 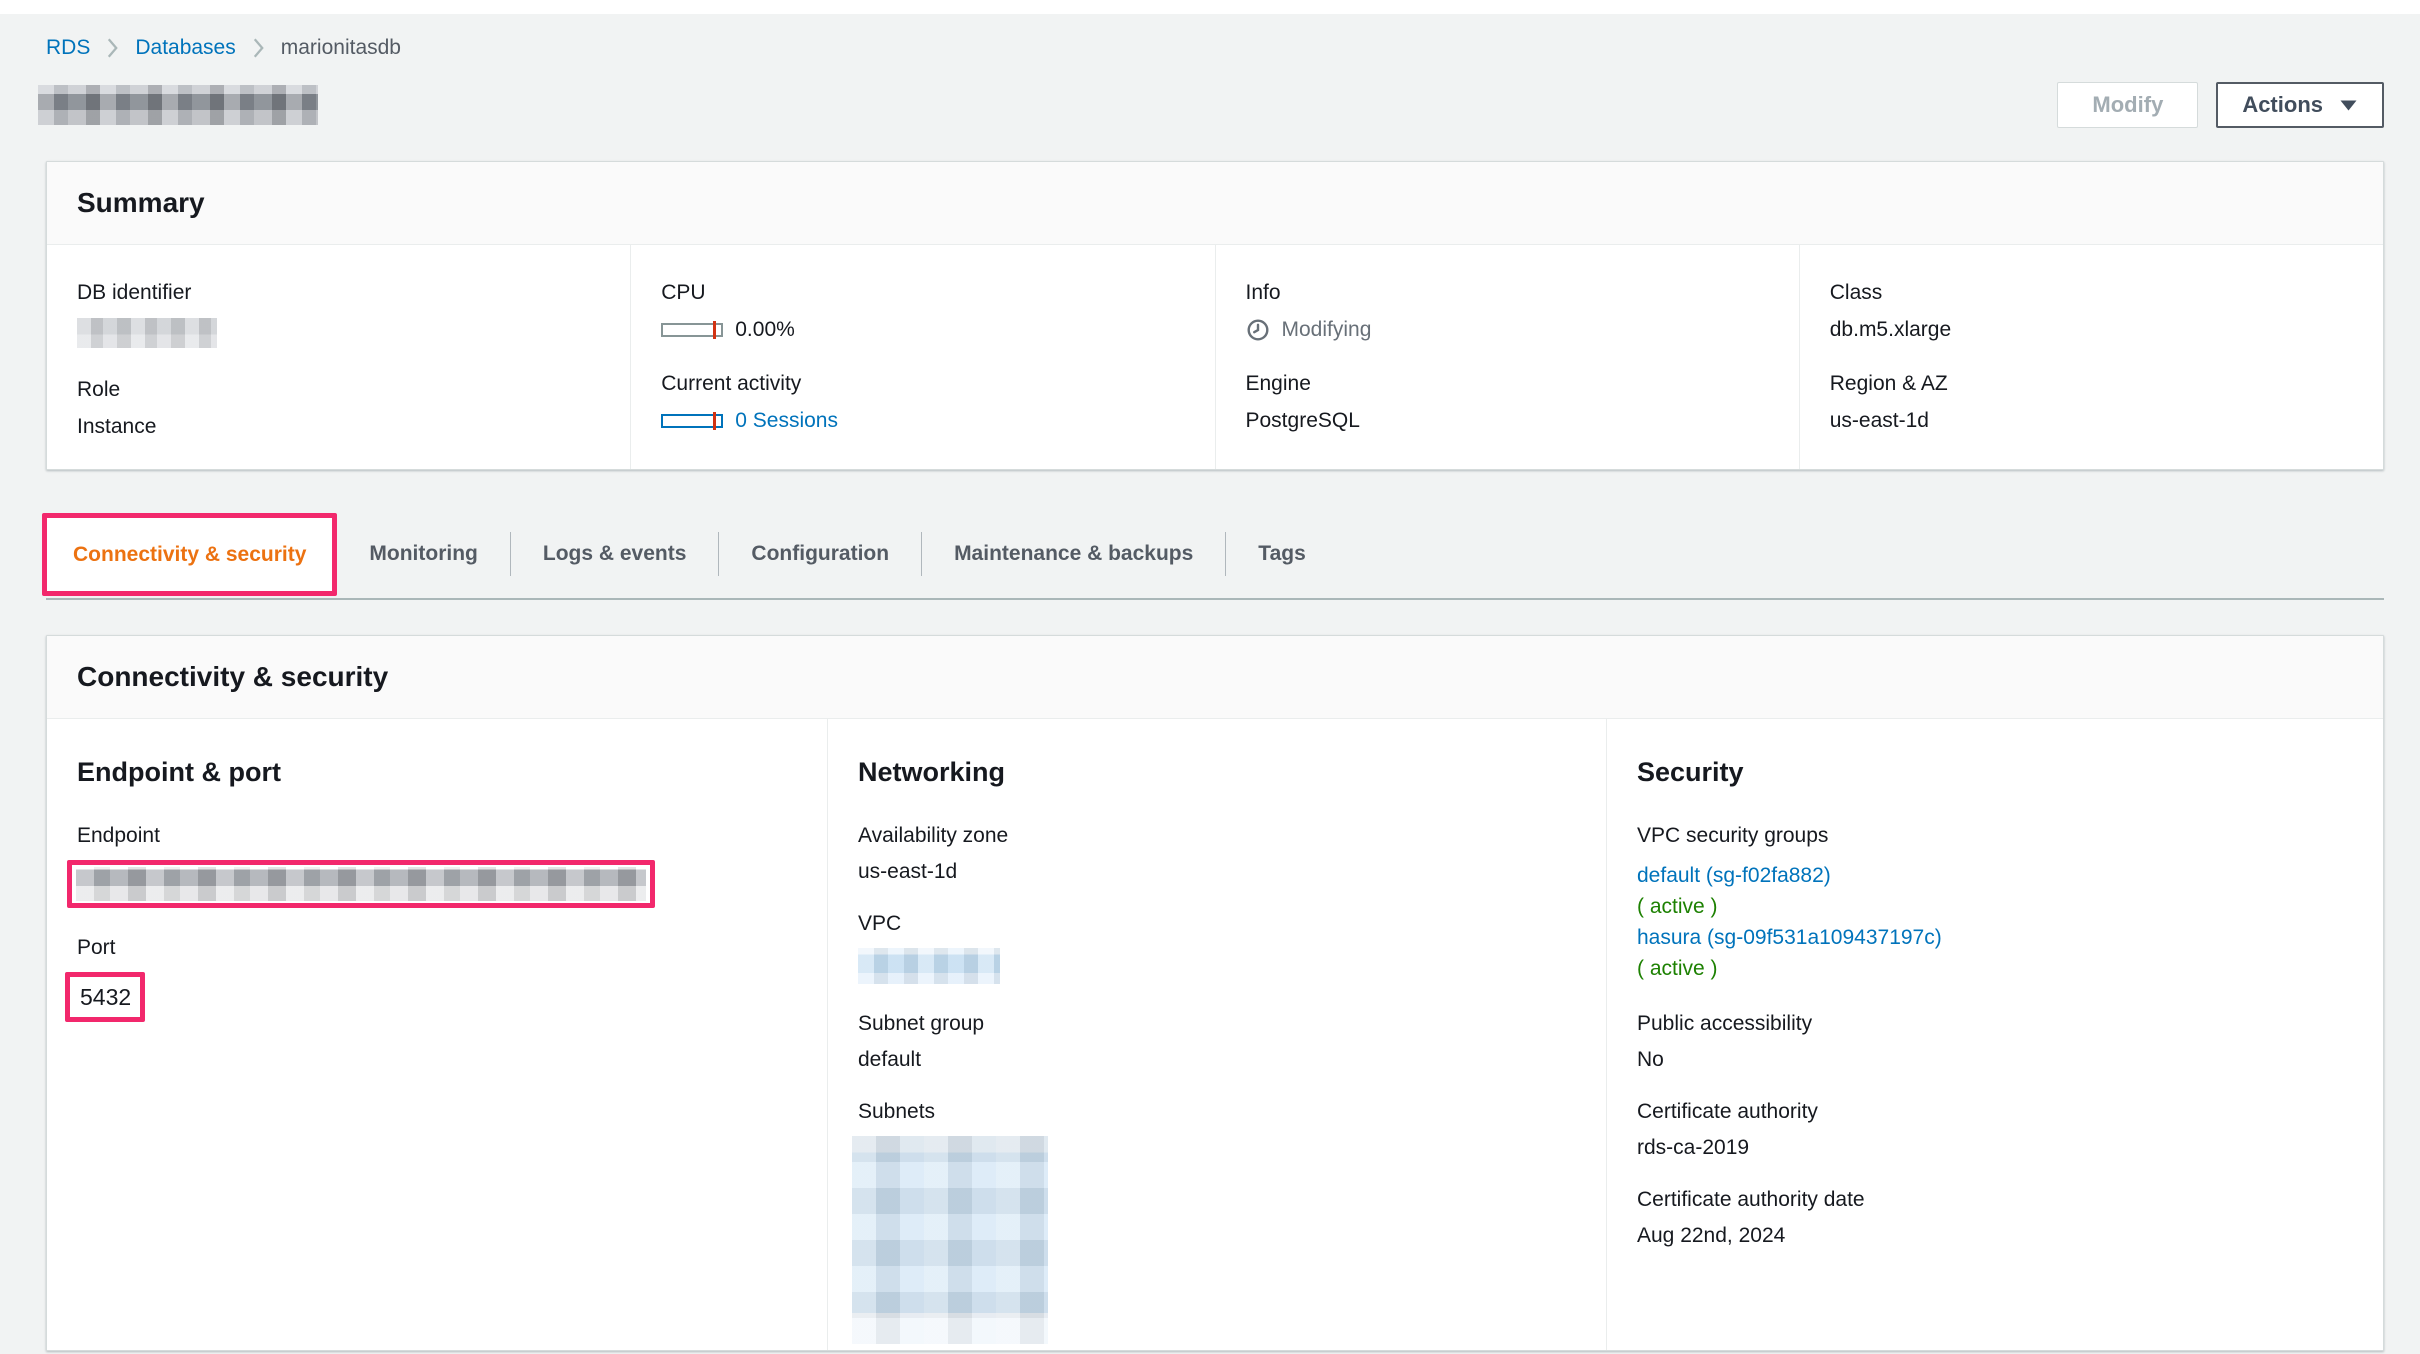 I want to click on info-status-value: Modifying, so click(x=1326, y=329).